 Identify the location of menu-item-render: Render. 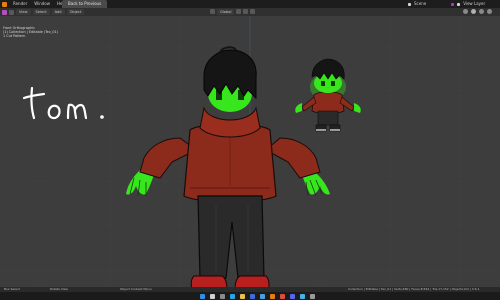
(20, 4).